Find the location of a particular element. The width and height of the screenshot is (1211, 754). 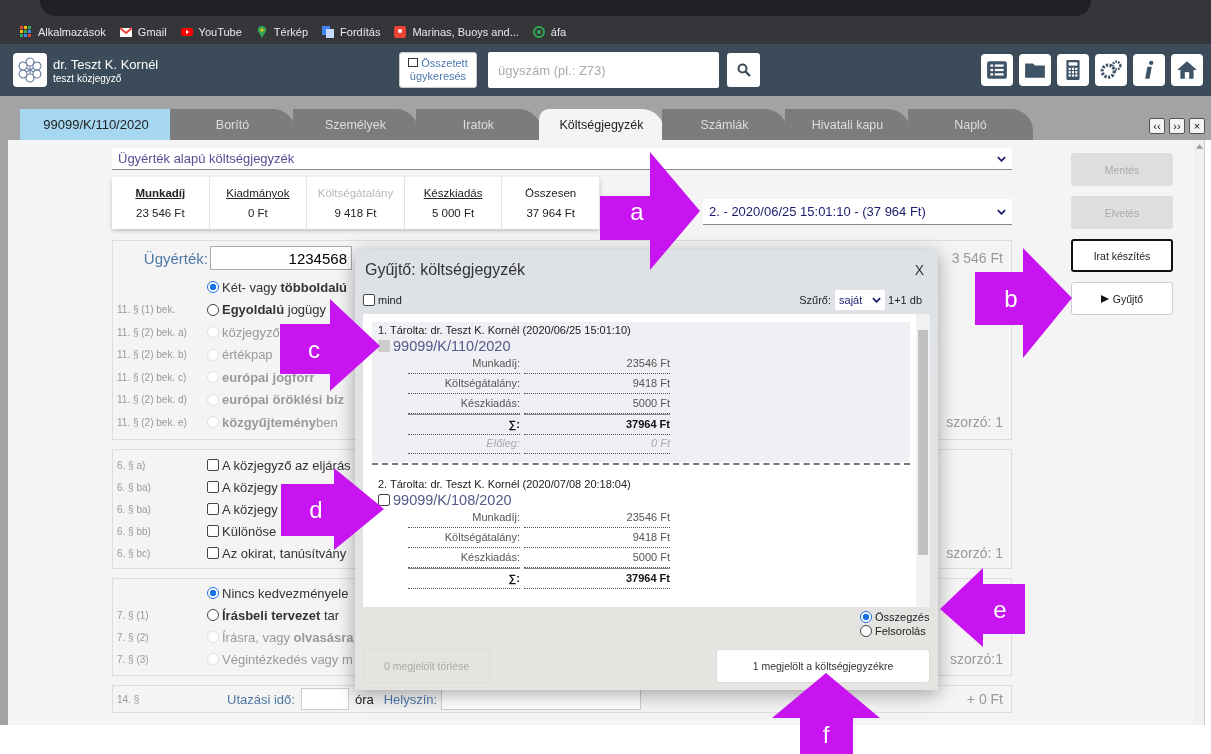

travel-time-field is located at coordinates (324, 699).